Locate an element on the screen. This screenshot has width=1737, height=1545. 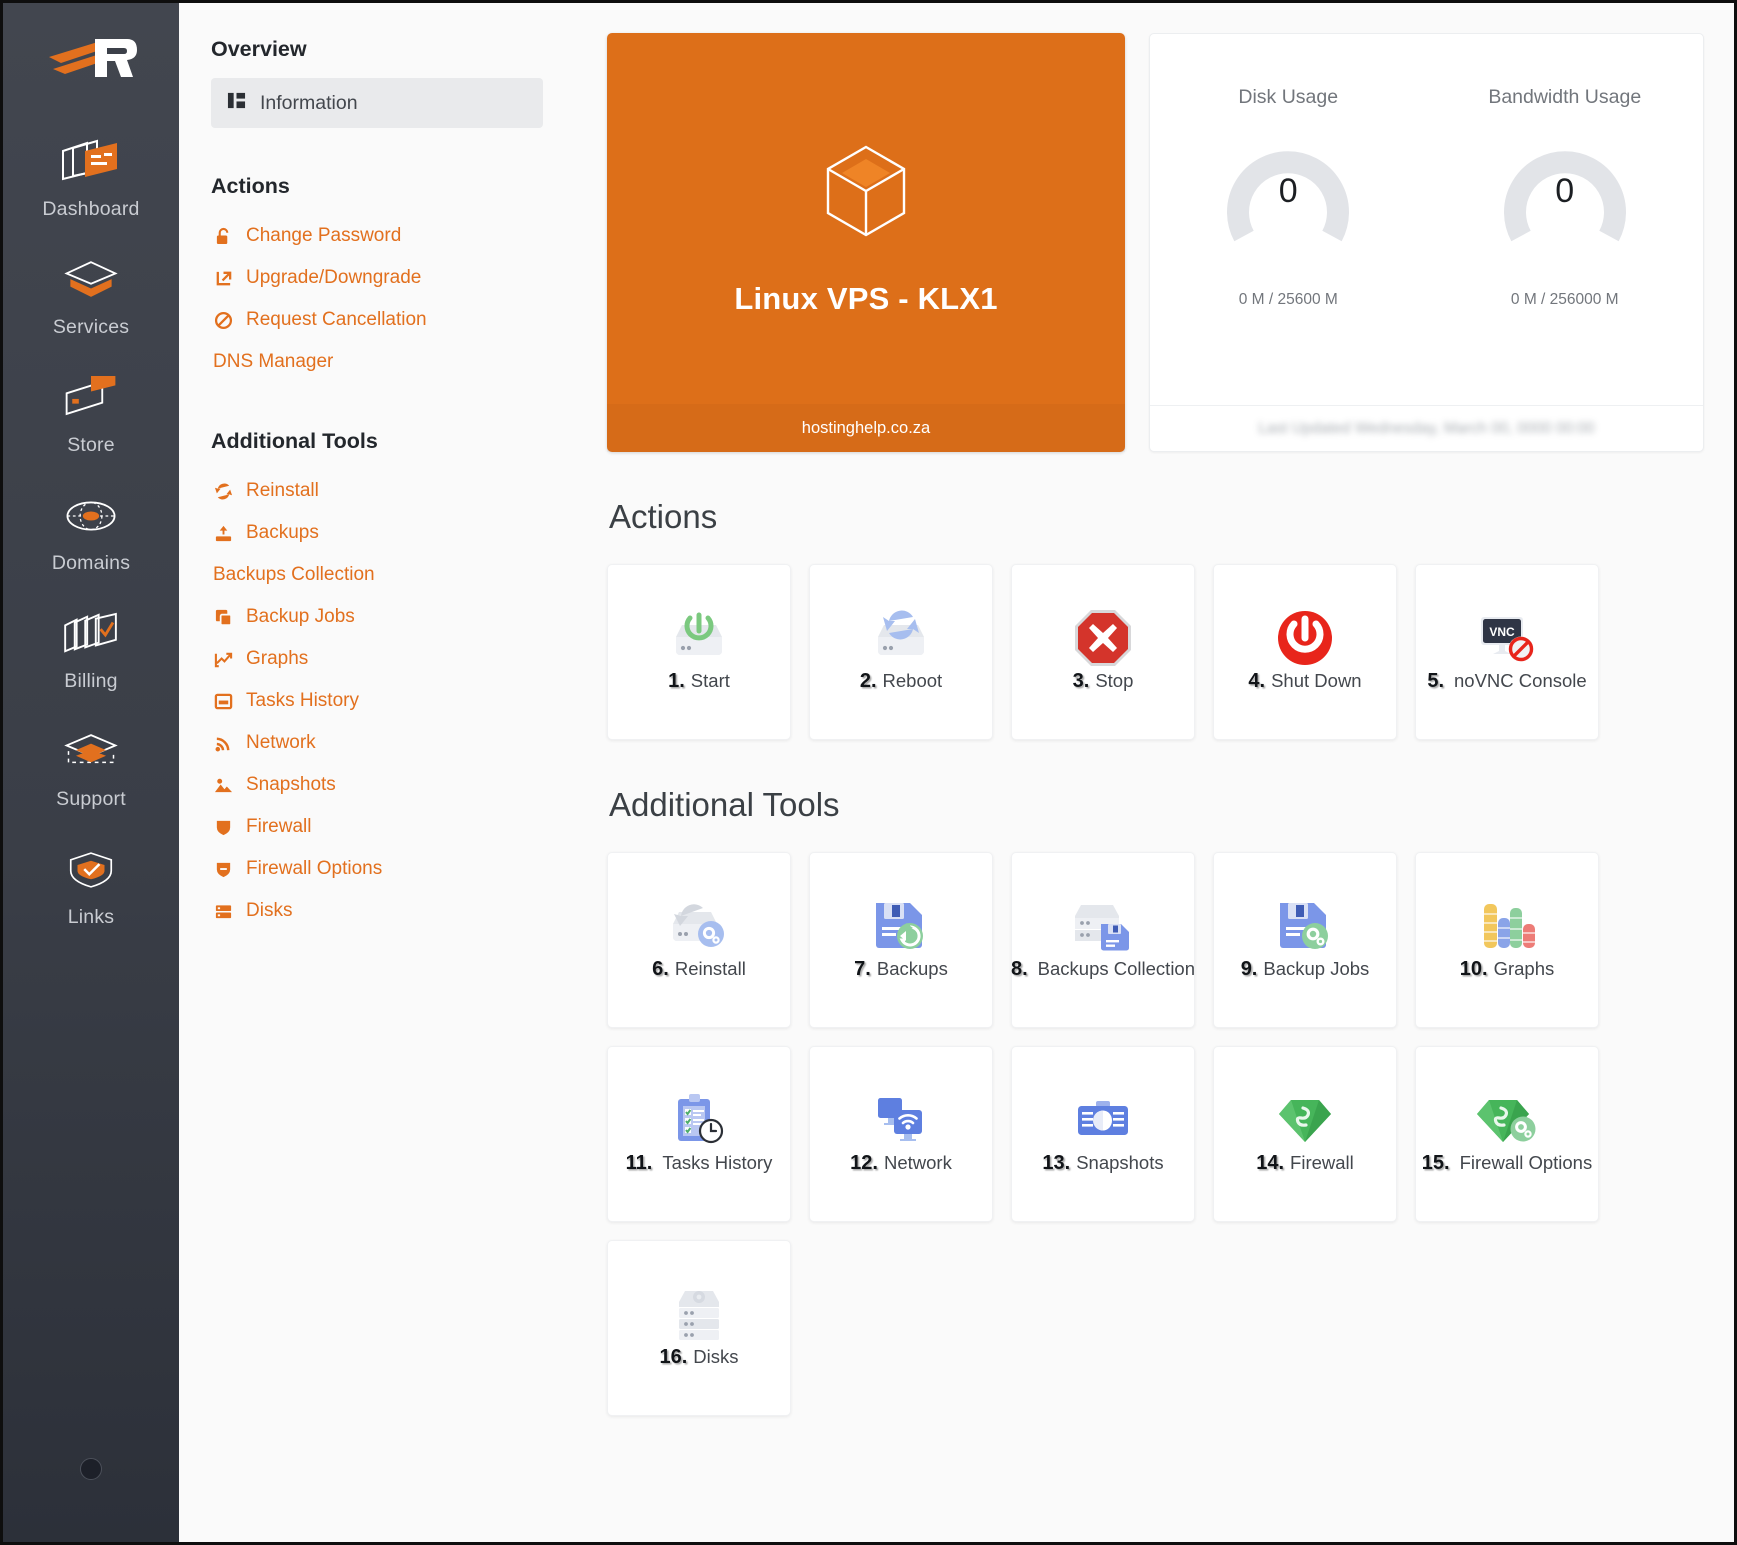
sidebar-item-information: Information is located at coordinates (377, 103).